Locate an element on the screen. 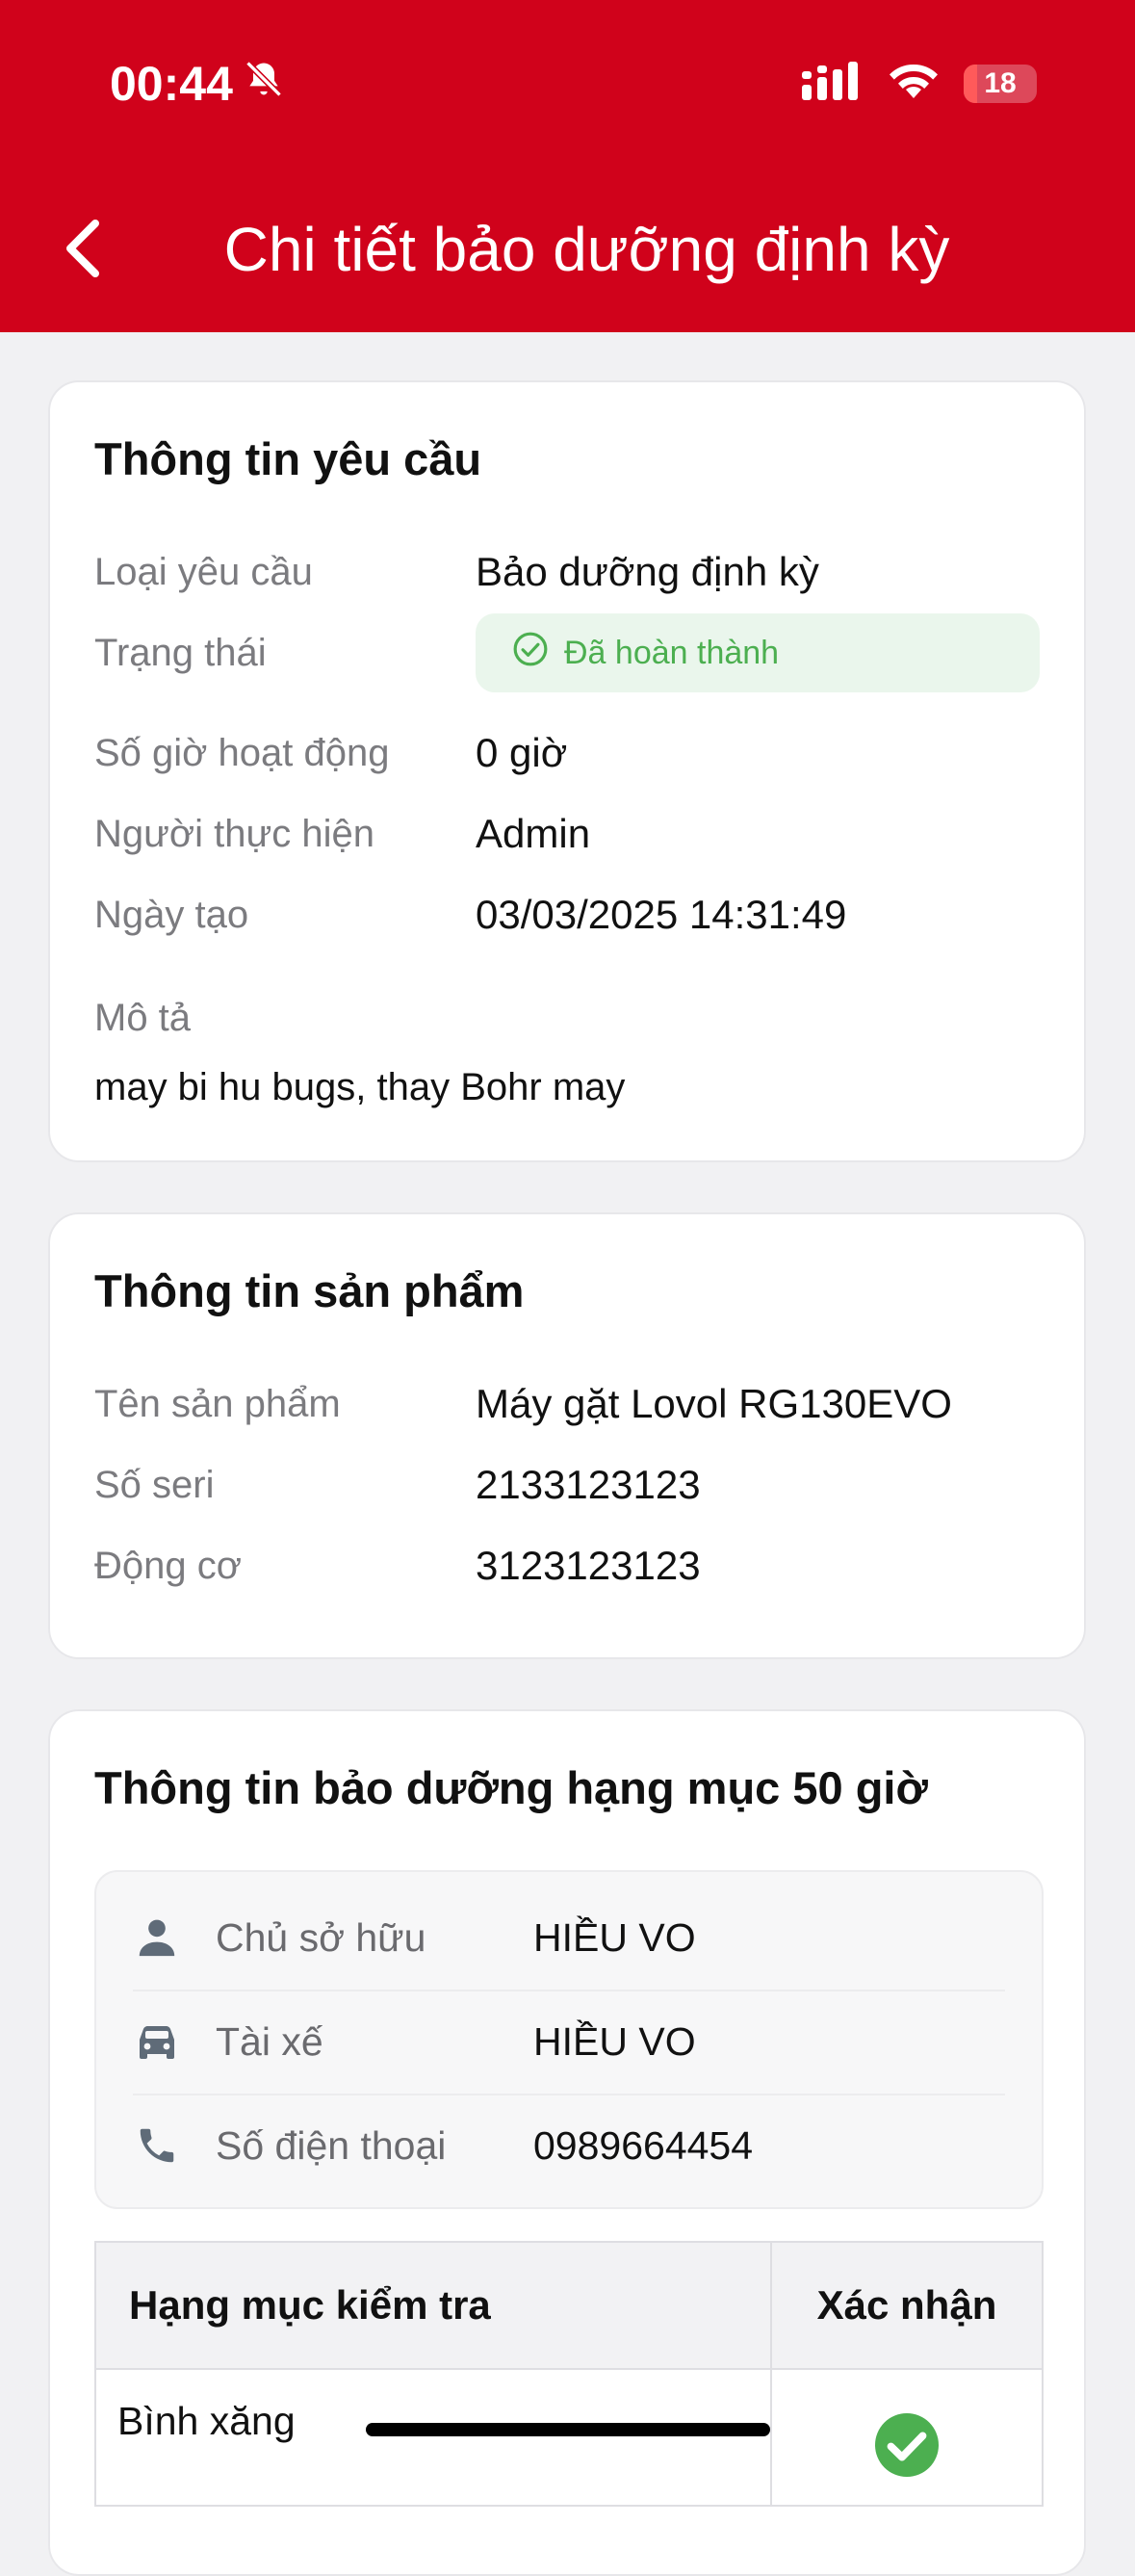 Image resolution: width=1135 pixels, height=2576 pixels. description-label: Mô tả is located at coordinates (143, 1018).